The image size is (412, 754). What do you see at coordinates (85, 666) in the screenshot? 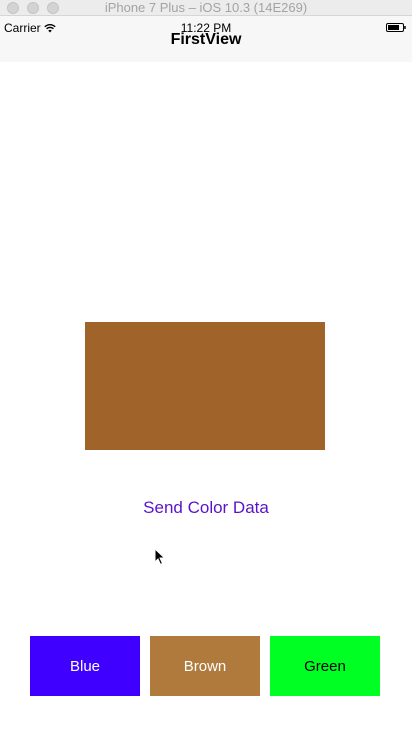
I see `blue-button: Blue` at bounding box center [85, 666].